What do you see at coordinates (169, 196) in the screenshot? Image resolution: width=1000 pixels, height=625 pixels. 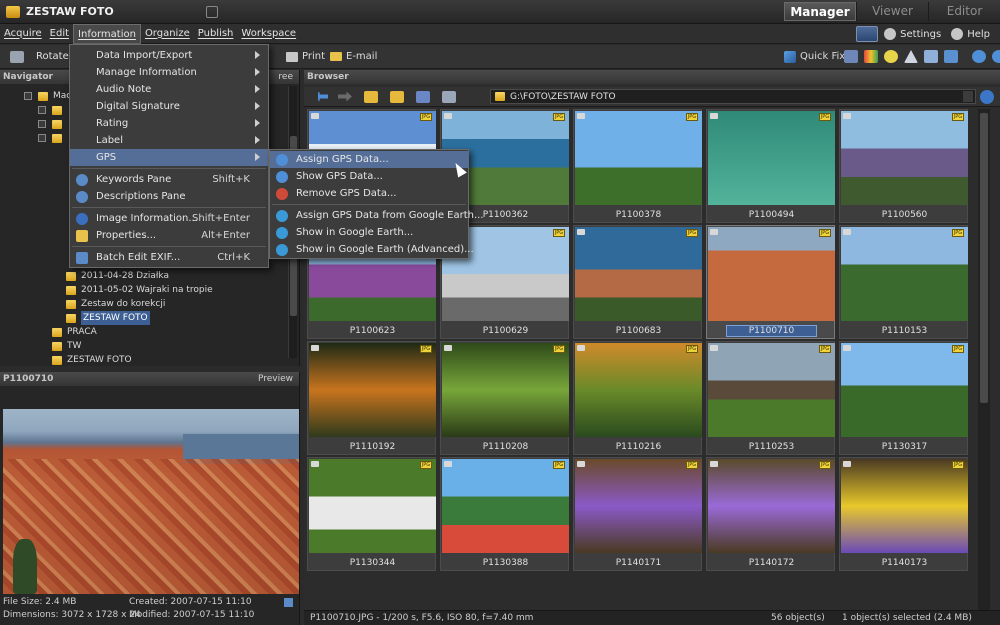 I see `menu-item-descriptions-pane: Descriptions Pane` at bounding box center [169, 196].